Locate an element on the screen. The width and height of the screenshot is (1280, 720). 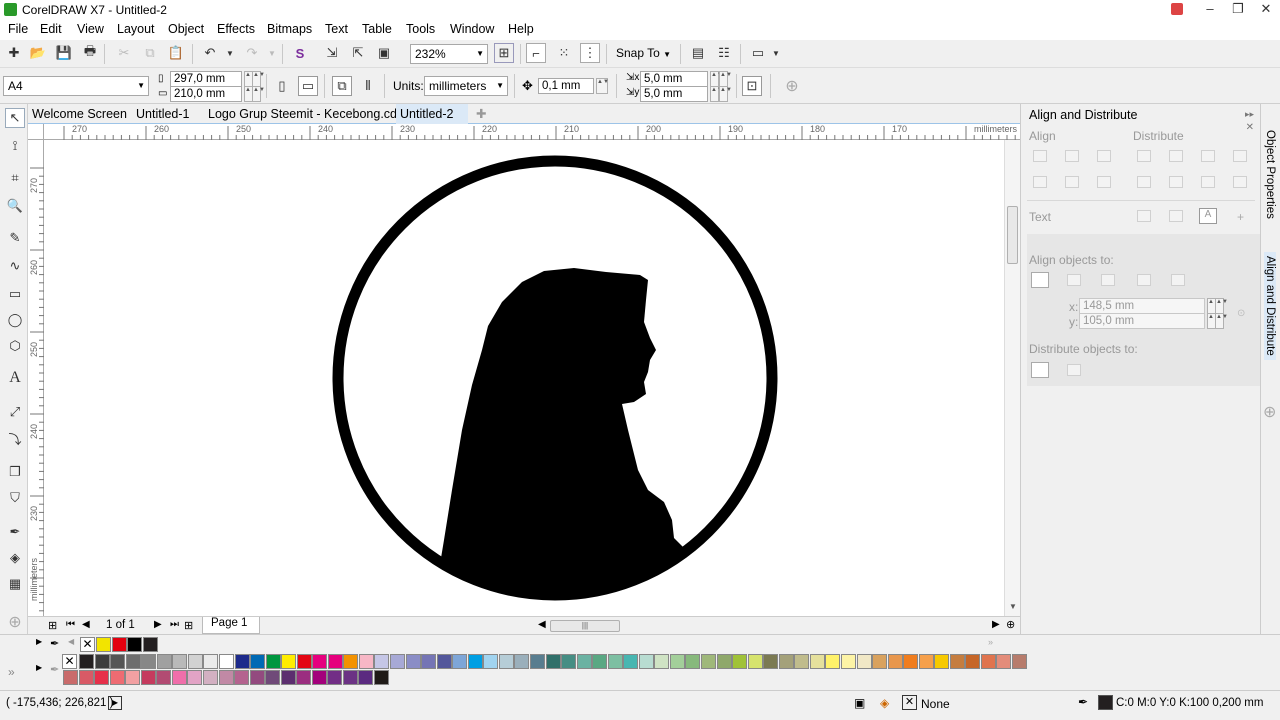
page-extent-icon is located at coordinates (1074, 370).